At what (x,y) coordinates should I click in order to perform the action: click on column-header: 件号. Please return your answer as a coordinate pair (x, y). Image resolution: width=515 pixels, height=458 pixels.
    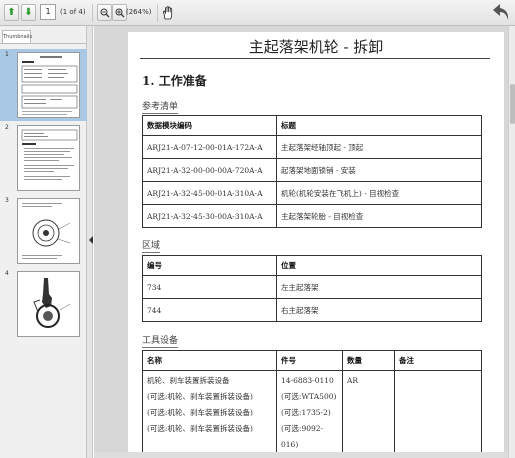
    Looking at the image, I should click on (309, 360).